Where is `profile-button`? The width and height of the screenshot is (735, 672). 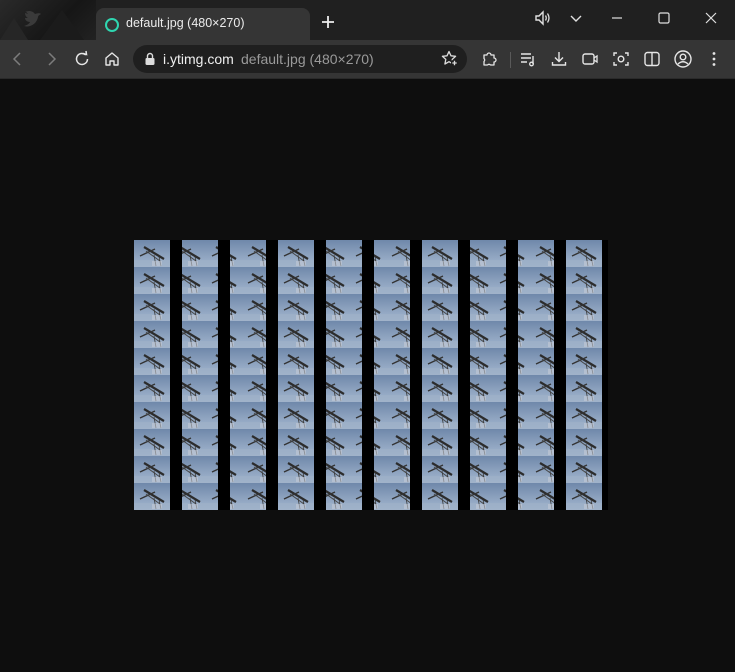
profile-button is located at coordinates (683, 59).